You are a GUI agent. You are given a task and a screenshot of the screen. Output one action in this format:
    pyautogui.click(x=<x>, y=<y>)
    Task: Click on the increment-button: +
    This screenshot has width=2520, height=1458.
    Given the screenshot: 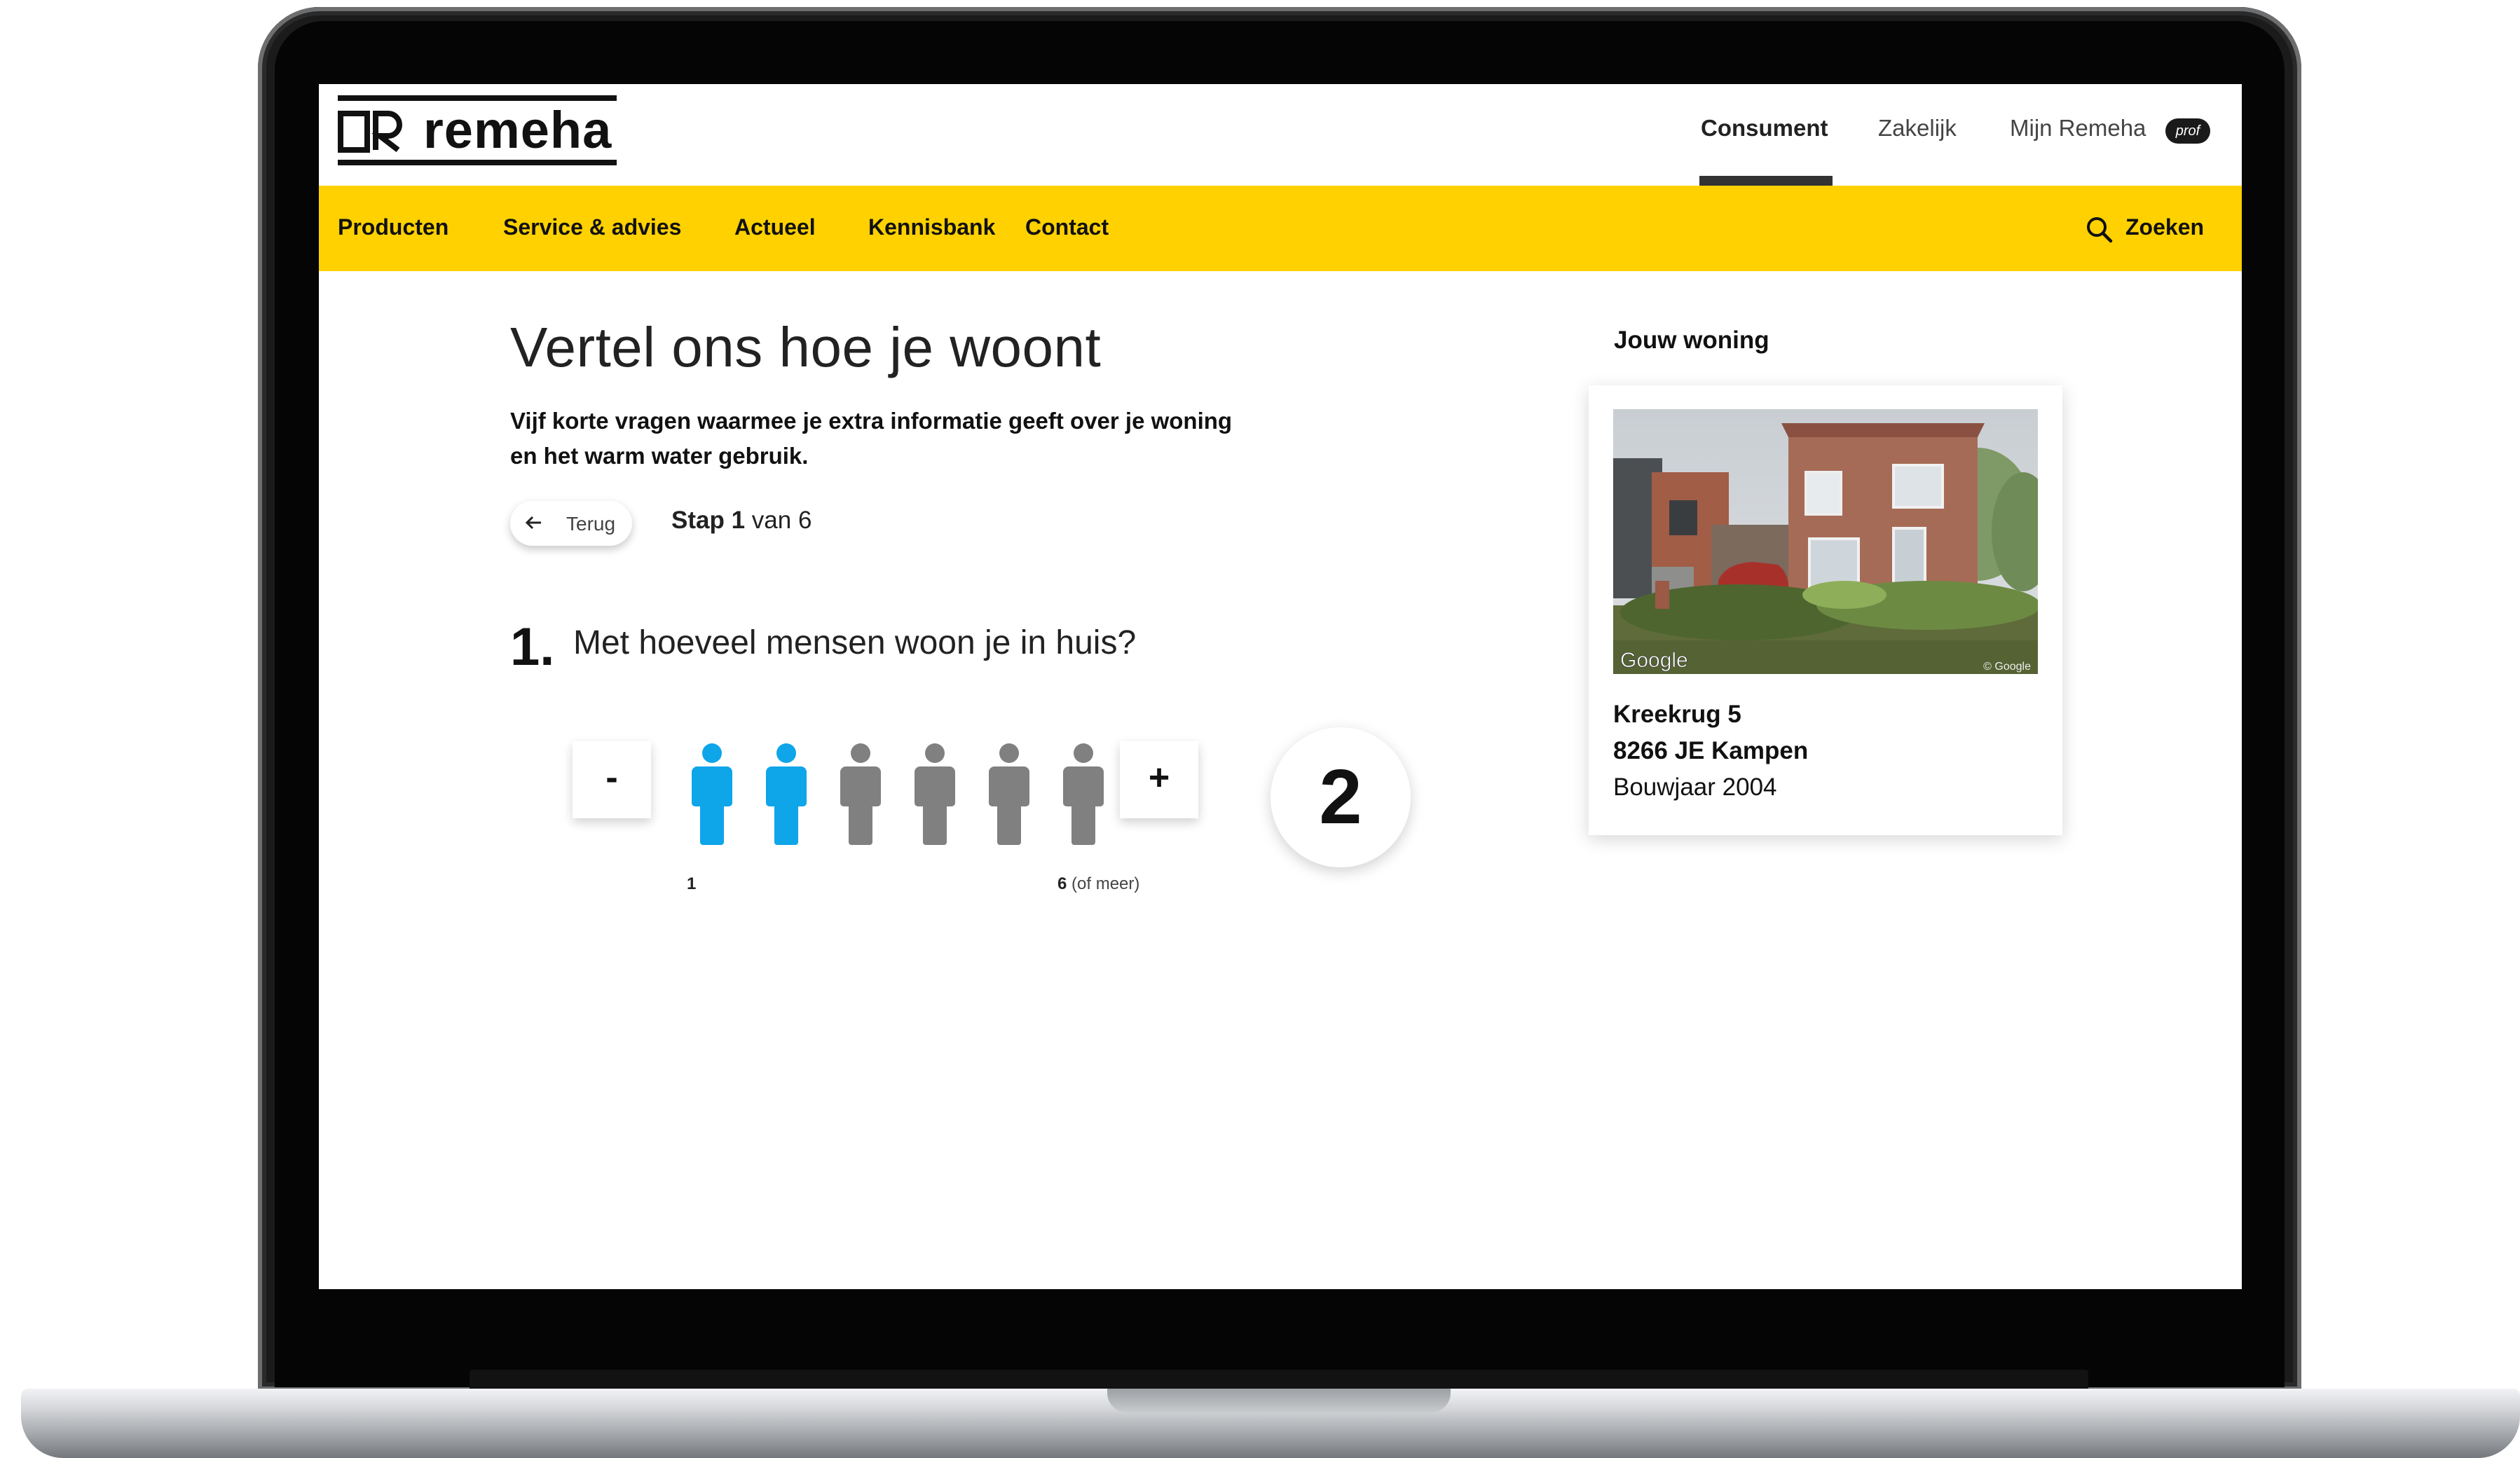 What is the action you would take?
    pyautogui.click(x=1159, y=780)
    